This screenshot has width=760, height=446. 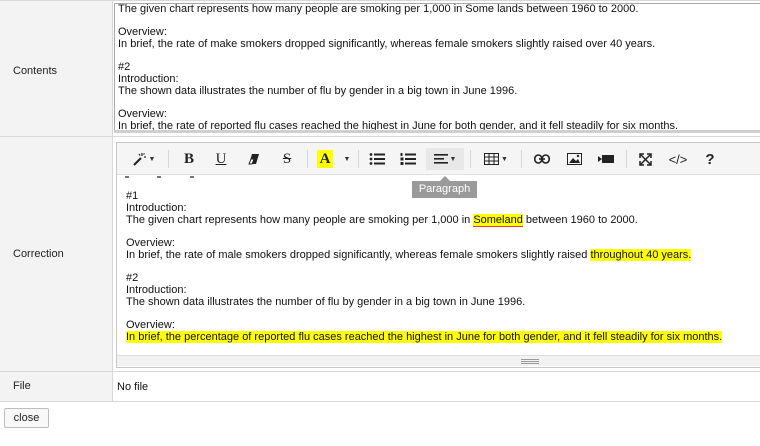 I want to click on link-button, so click(x=542, y=159).